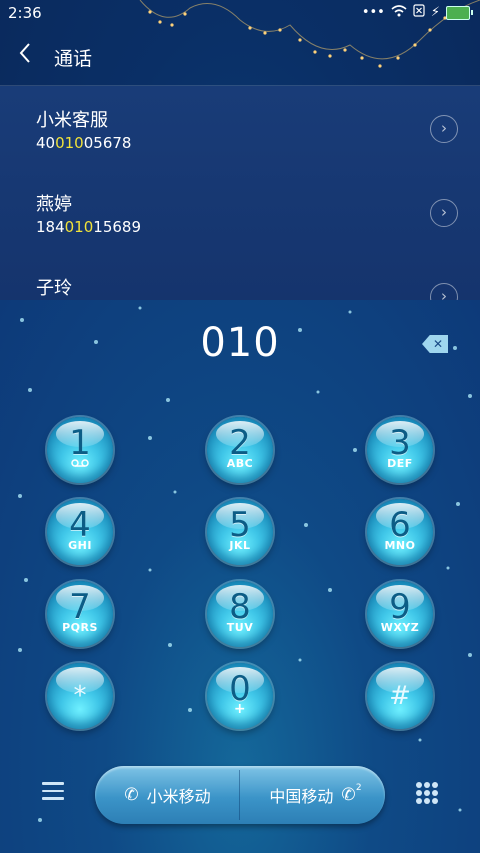  What do you see at coordinates (240, 450) in the screenshot?
I see `dial-key-2: 2 ABC` at bounding box center [240, 450].